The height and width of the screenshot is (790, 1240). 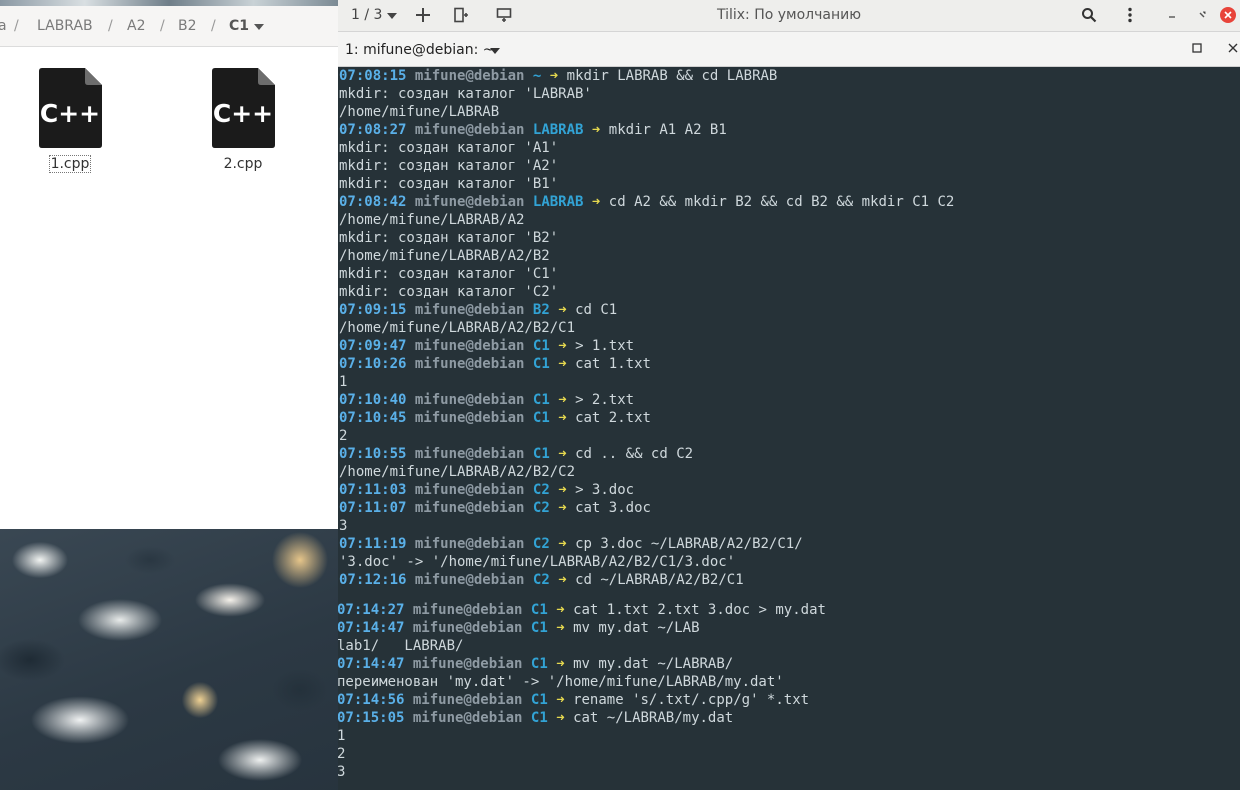 What do you see at coordinates (1197, 50) in the screenshot?
I see `maximize-terminal-icon` at bounding box center [1197, 50].